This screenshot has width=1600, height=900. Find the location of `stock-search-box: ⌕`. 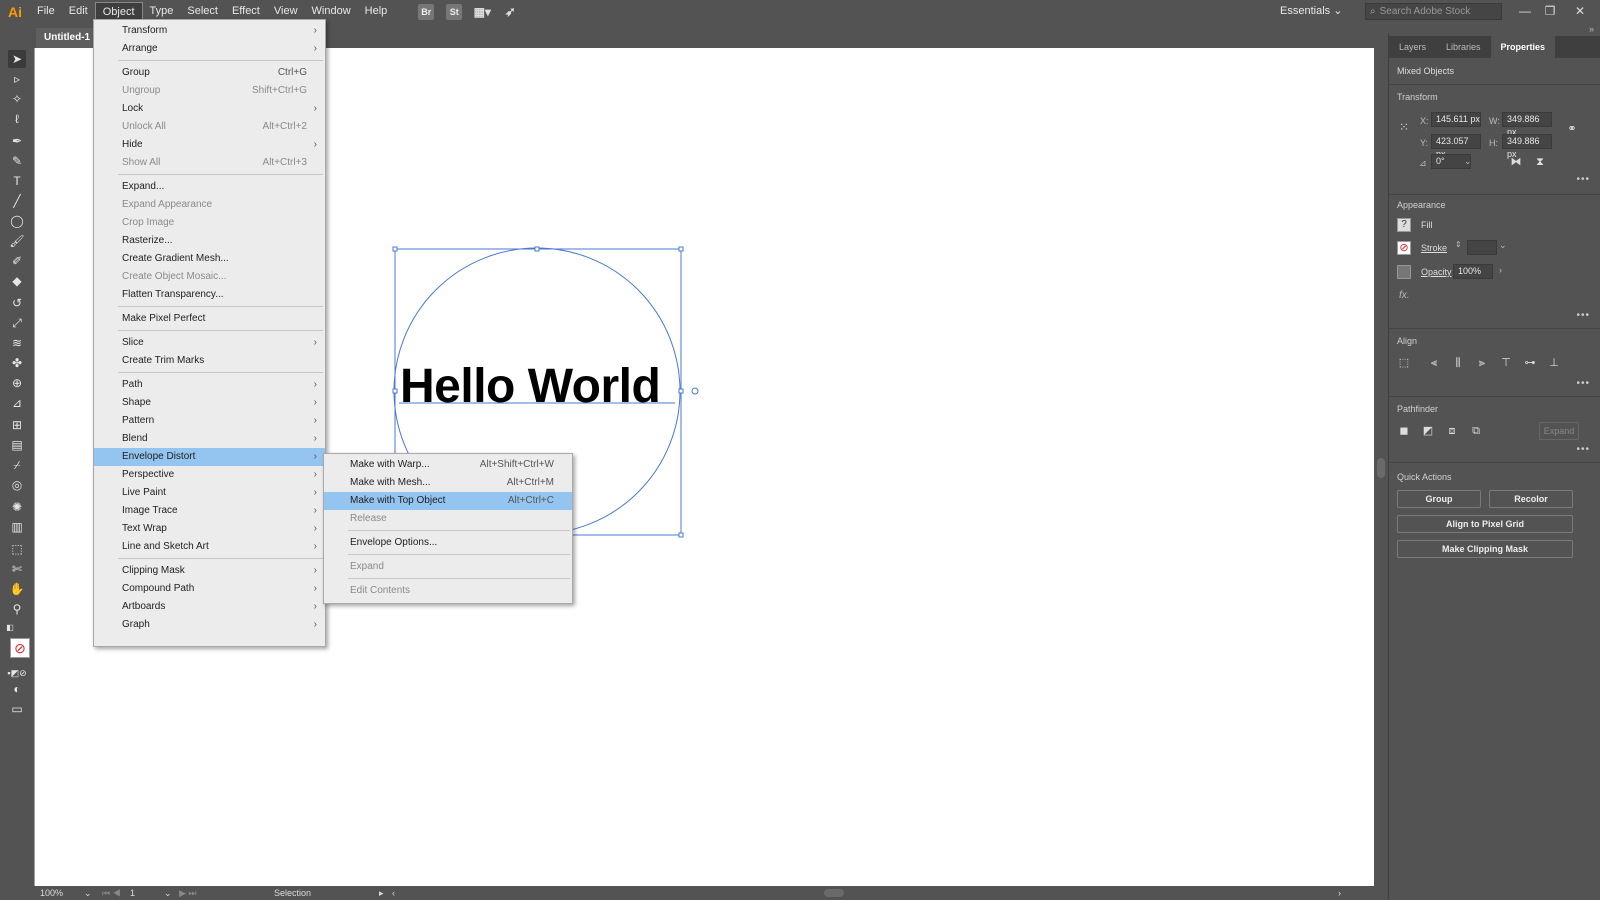

stock-search-box: ⌕ is located at coordinates (1433, 11).